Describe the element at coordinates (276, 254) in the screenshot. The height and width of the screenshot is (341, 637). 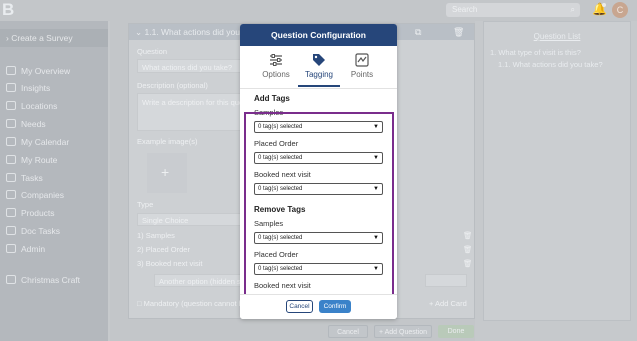
I see `remove-tag-label-placed-order: Placed Order` at that location.